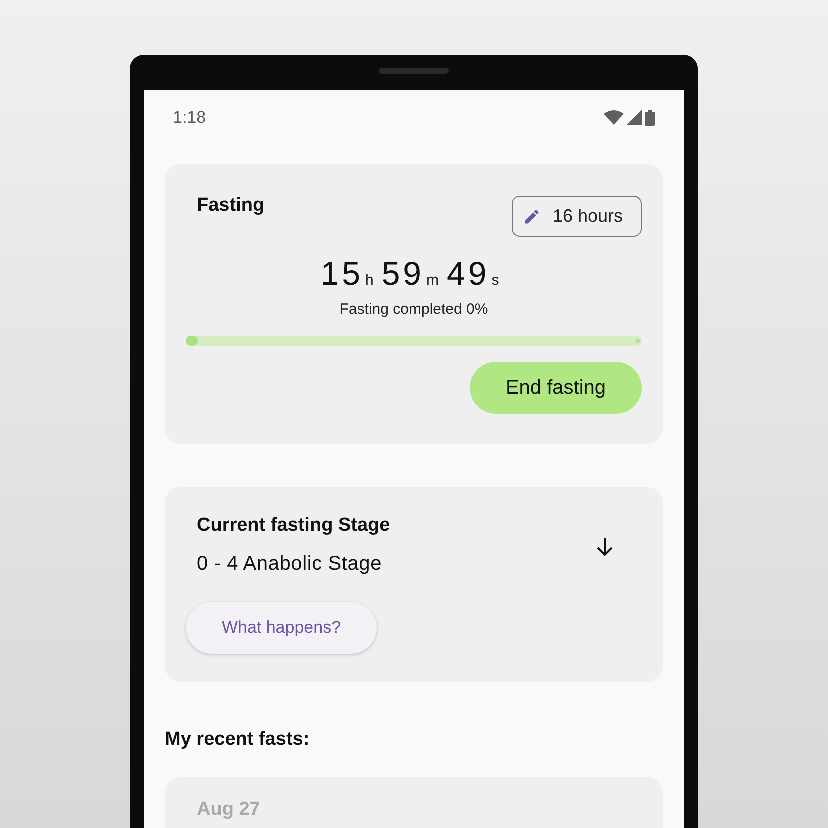 Image resolution: width=828 pixels, height=828 pixels. What do you see at coordinates (342, 274) in the screenshot?
I see `timer-value: 15` at bounding box center [342, 274].